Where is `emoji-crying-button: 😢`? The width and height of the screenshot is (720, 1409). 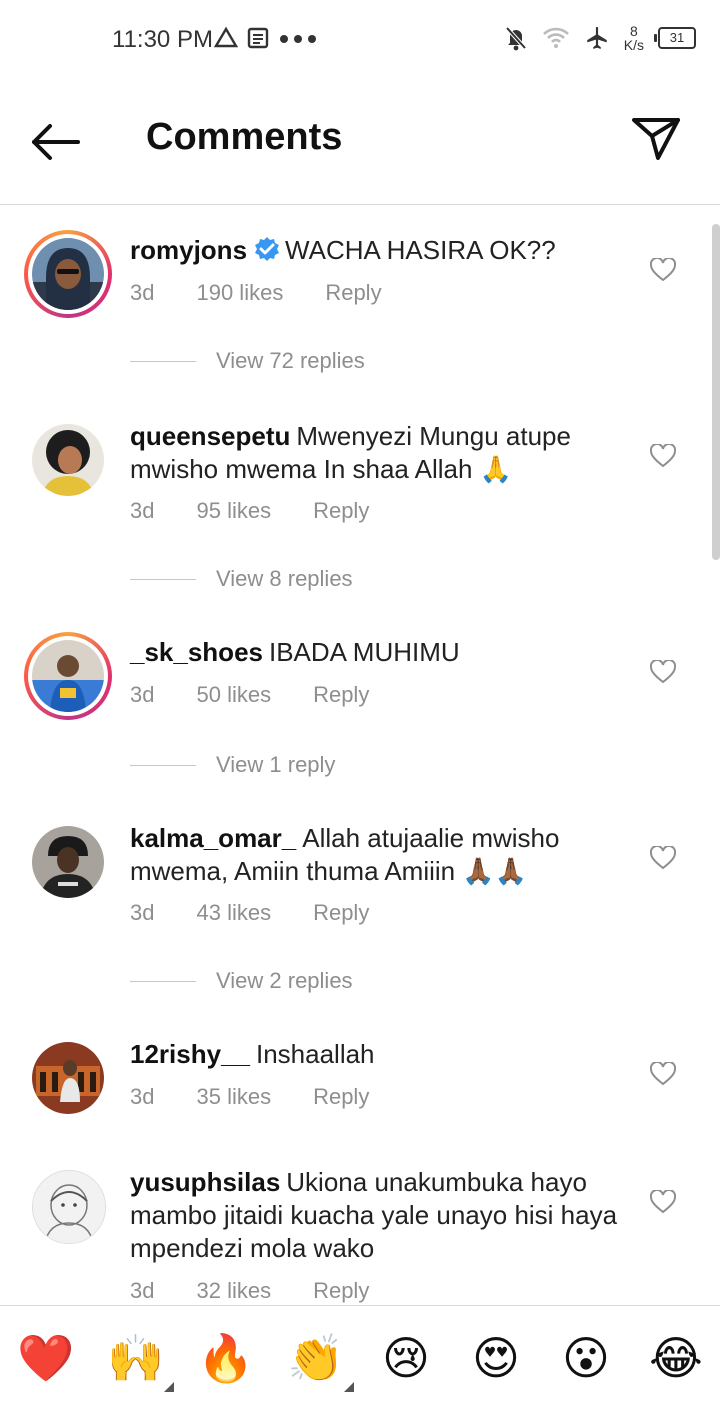 emoji-crying-button: 😢 is located at coordinates (406, 1358).